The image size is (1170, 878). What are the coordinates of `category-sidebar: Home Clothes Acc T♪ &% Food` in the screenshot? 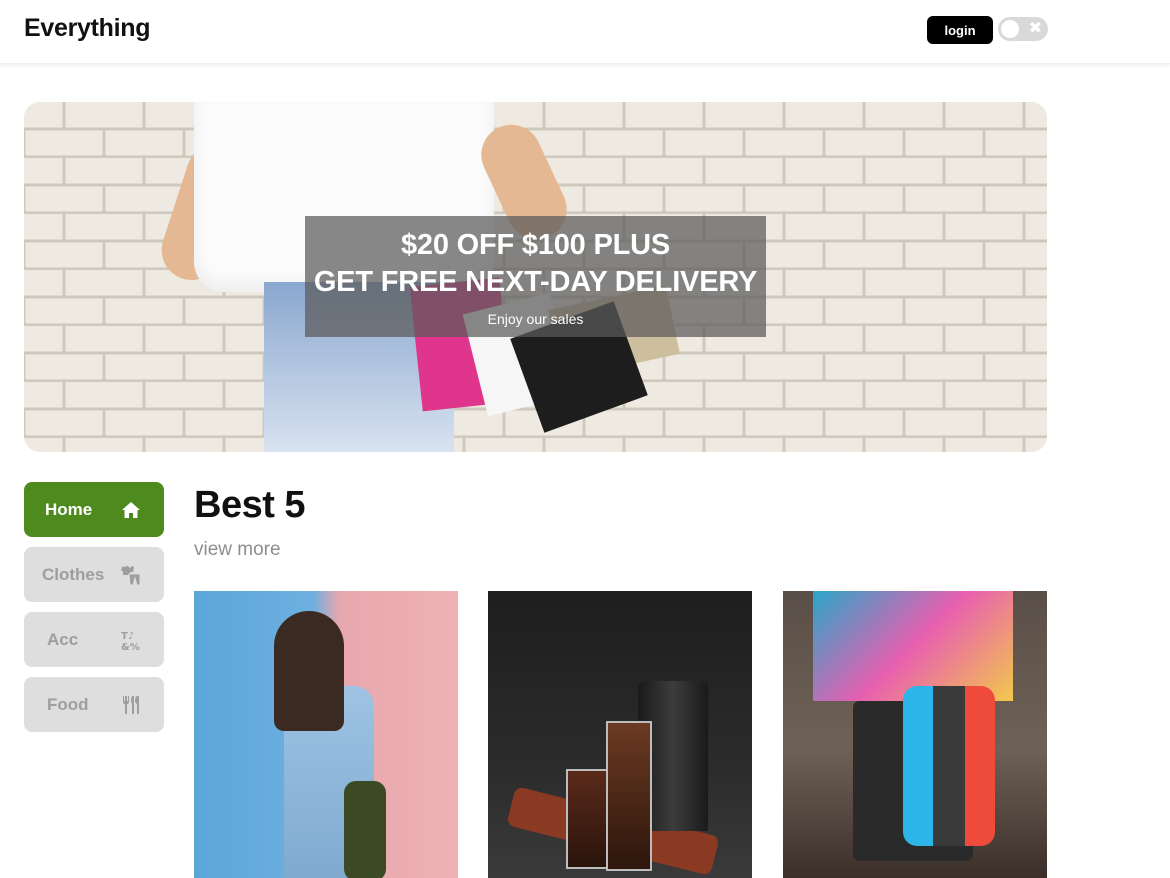 It's located at (94, 612).